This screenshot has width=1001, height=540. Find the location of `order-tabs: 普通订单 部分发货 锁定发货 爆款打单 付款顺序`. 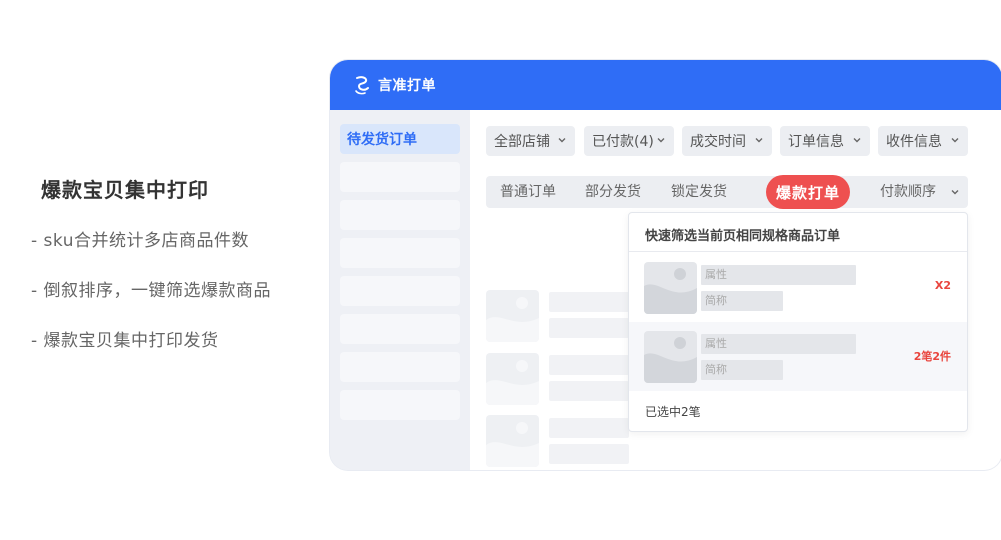

order-tabs: 普通订单 部分发货 锁定发货 爆款打单 付款顺序 is located at coordinates (727, 192).